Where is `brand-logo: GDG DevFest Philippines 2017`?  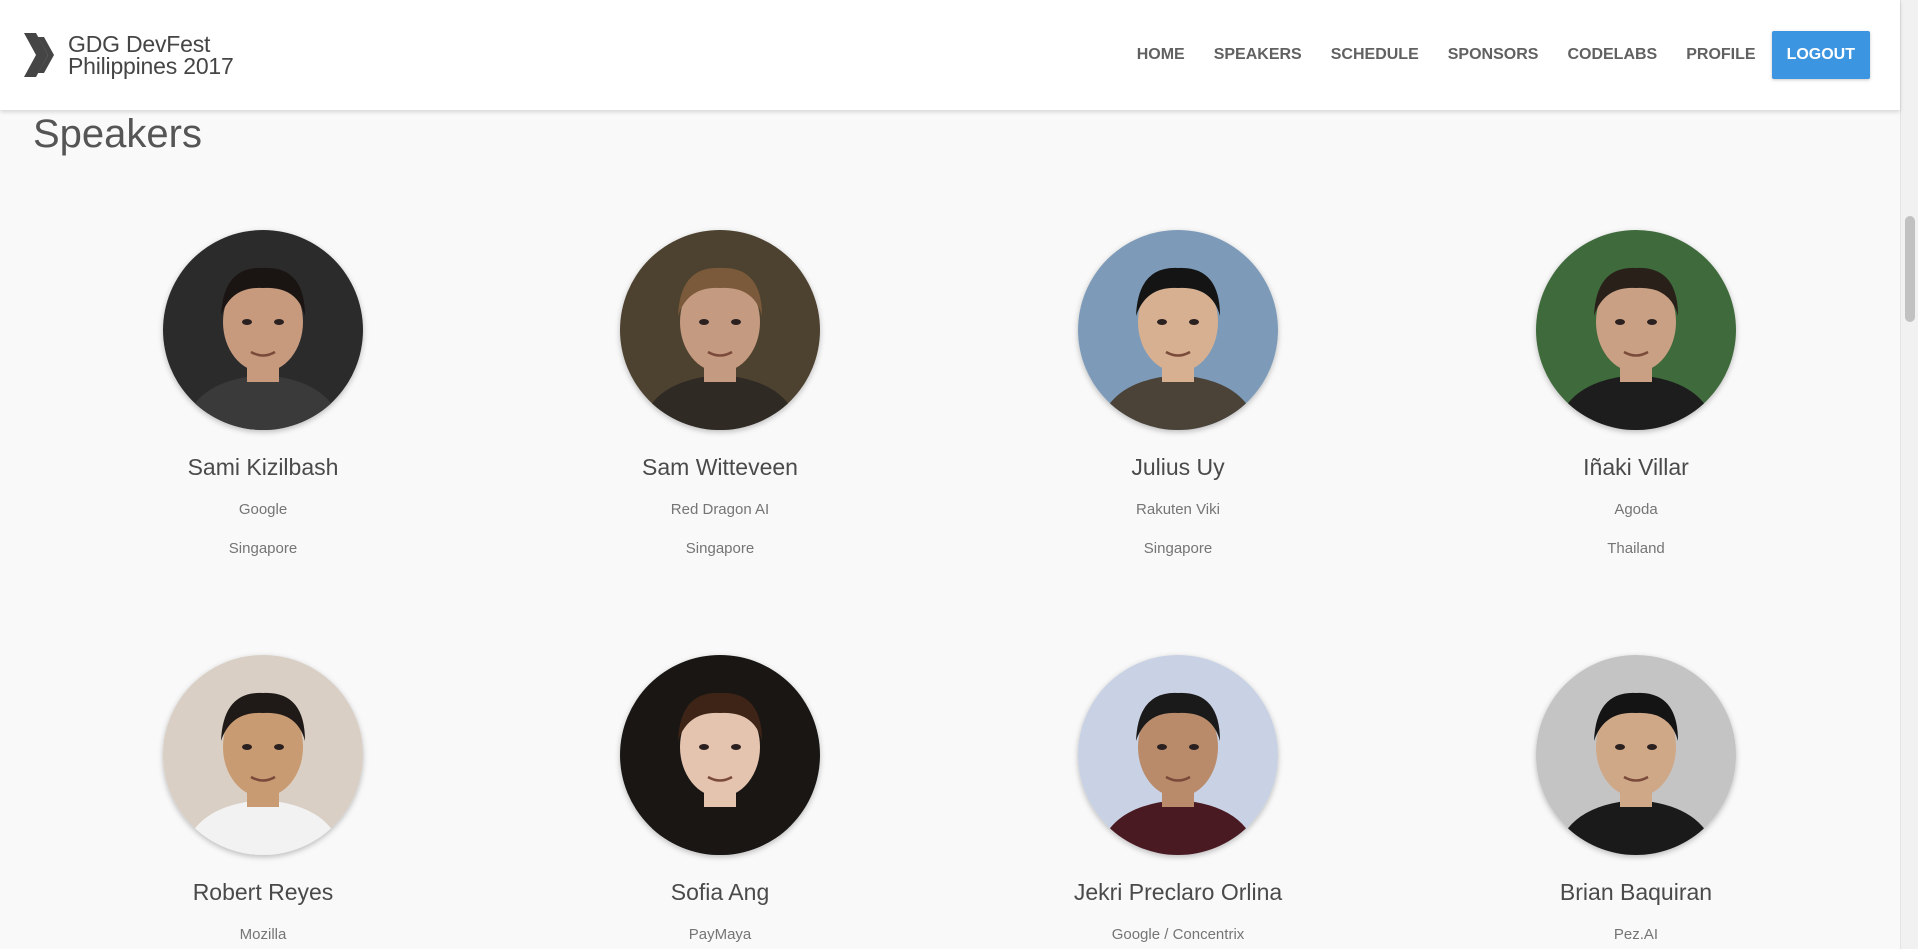
brand-logo: GDG DevFest Philippines 2017 is located at coordinates (129, 55).